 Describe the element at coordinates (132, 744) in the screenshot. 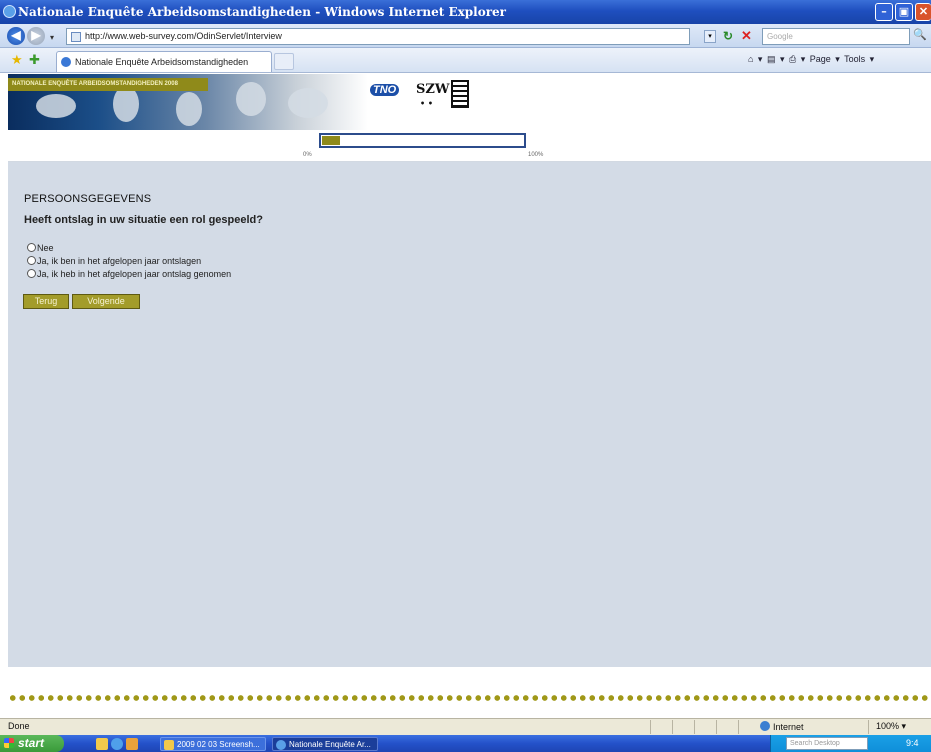

I see `quicklaunch-app-icon` at that location.